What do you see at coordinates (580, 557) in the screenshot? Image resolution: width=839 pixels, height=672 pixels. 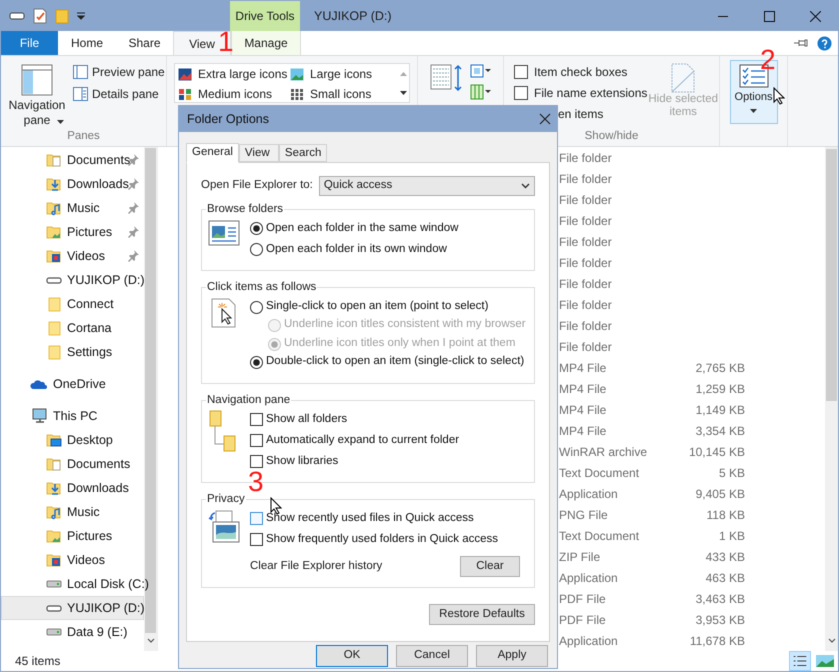 I see `file-type-cell-text: ZIP File` at bounding box center [580, 557].